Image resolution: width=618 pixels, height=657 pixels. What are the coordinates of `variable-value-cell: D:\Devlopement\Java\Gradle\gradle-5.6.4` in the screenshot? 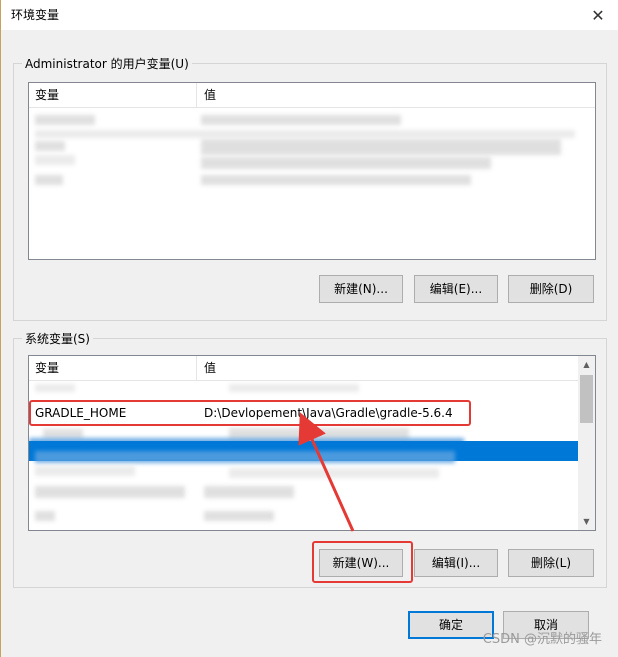 It's located at (328, 413).